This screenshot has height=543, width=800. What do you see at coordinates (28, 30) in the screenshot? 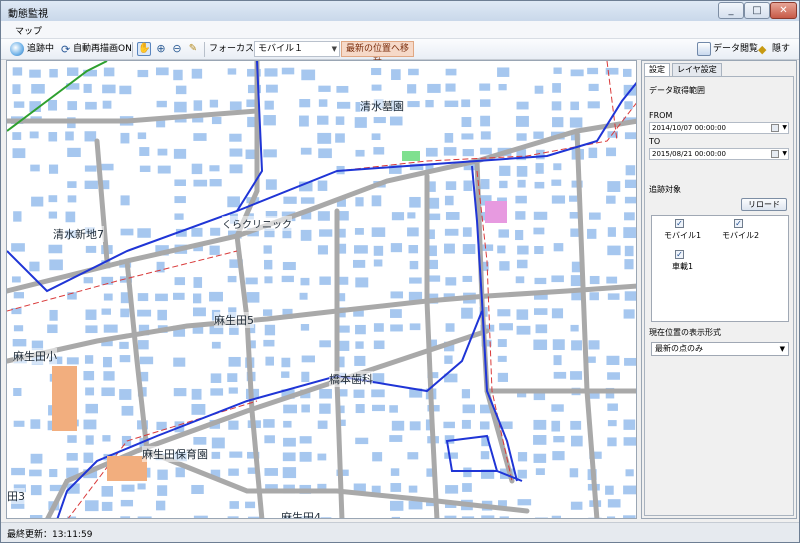
I see `menu-map: マップ` at bounding box center [28, 30].